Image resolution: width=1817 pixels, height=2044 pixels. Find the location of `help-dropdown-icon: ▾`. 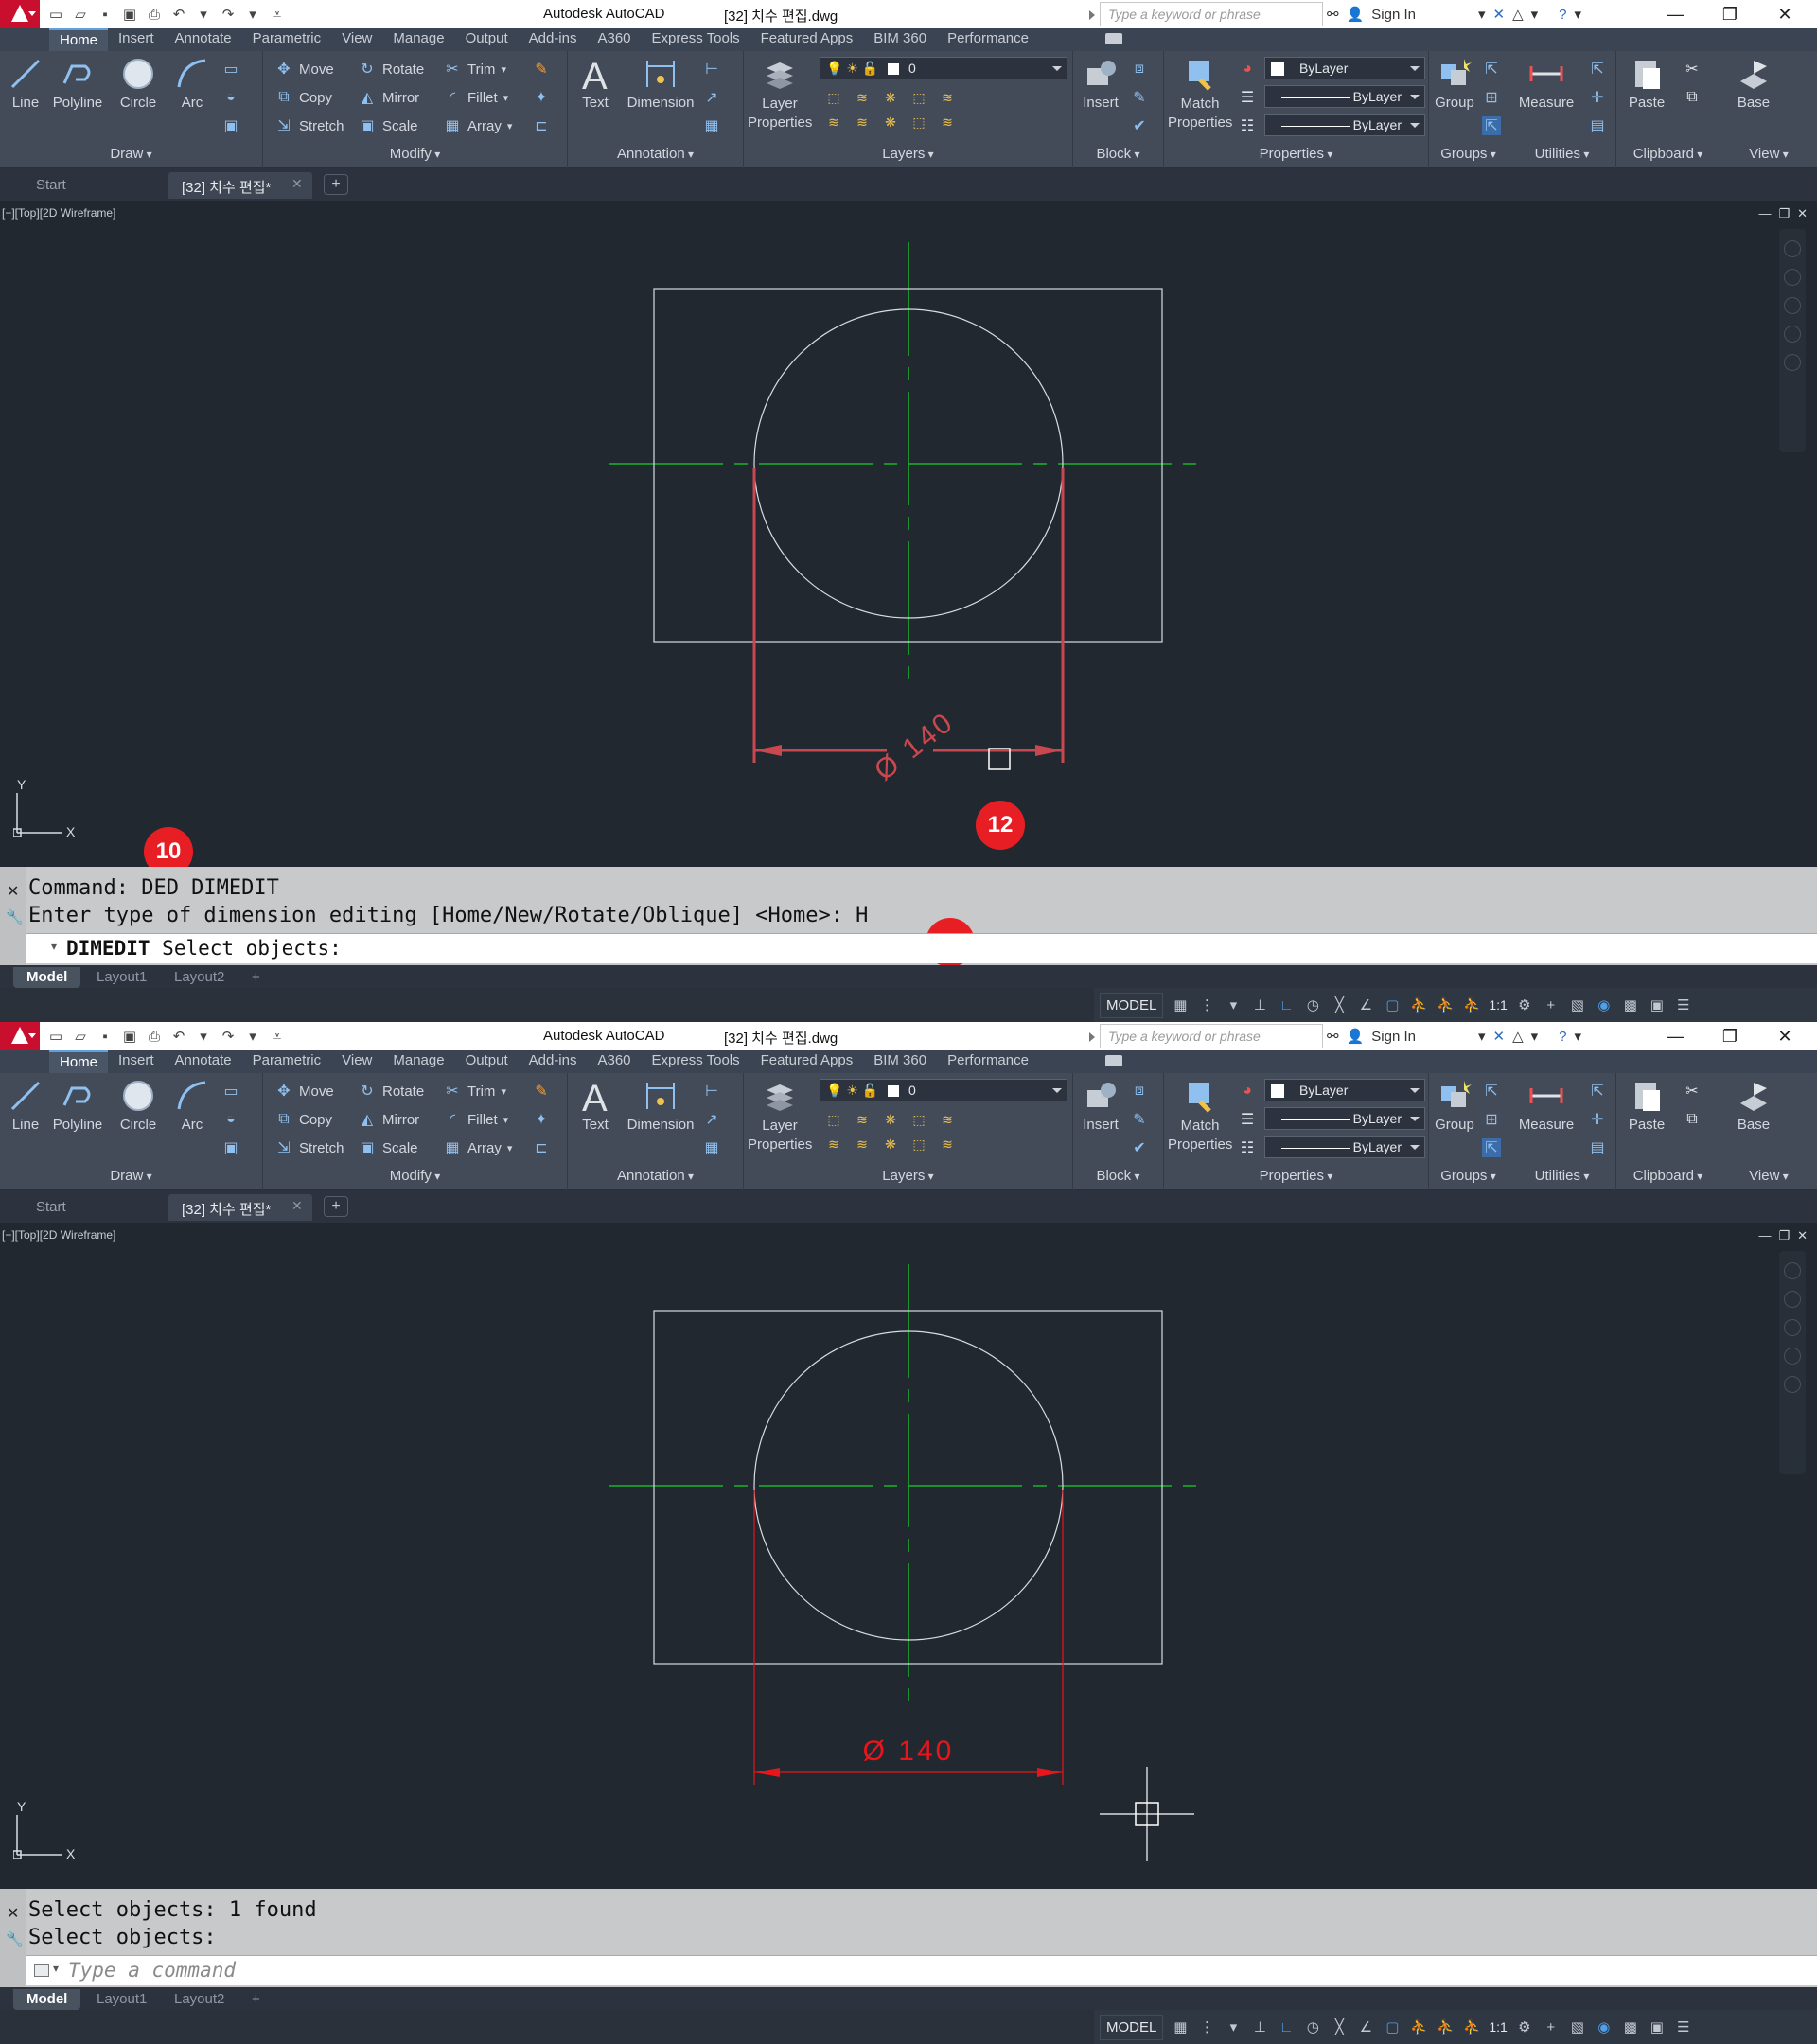

help-dropdown-icon: ▾ is located at coordinates (1579, 1036).